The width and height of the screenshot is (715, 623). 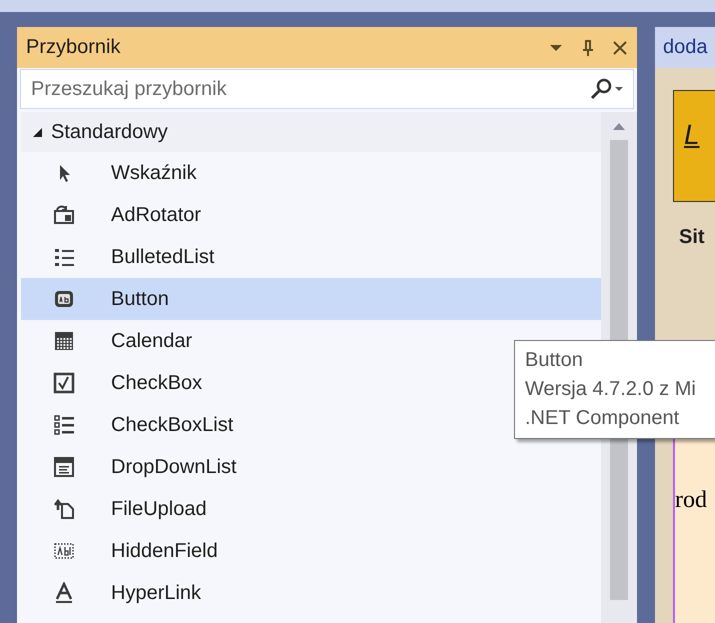 I want to click on tooltip-line: Button, so click(x=554, y=360).